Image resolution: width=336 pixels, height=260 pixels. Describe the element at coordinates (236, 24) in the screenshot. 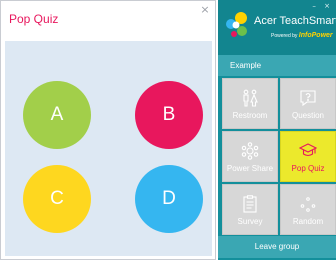

I see `acer-logo-icon` at that location.